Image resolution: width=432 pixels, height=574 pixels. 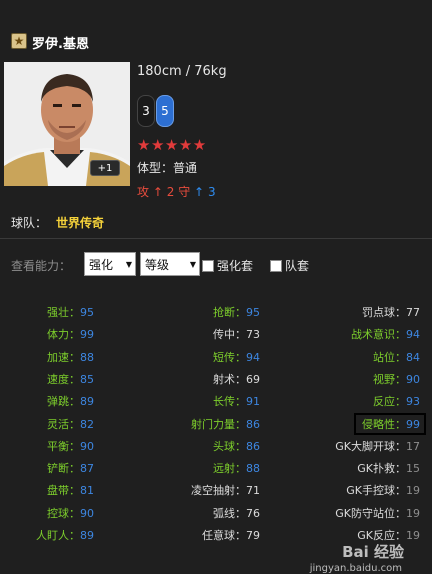 I want to click on team-set-checkbox: 队套, so click(x=289, y=265).